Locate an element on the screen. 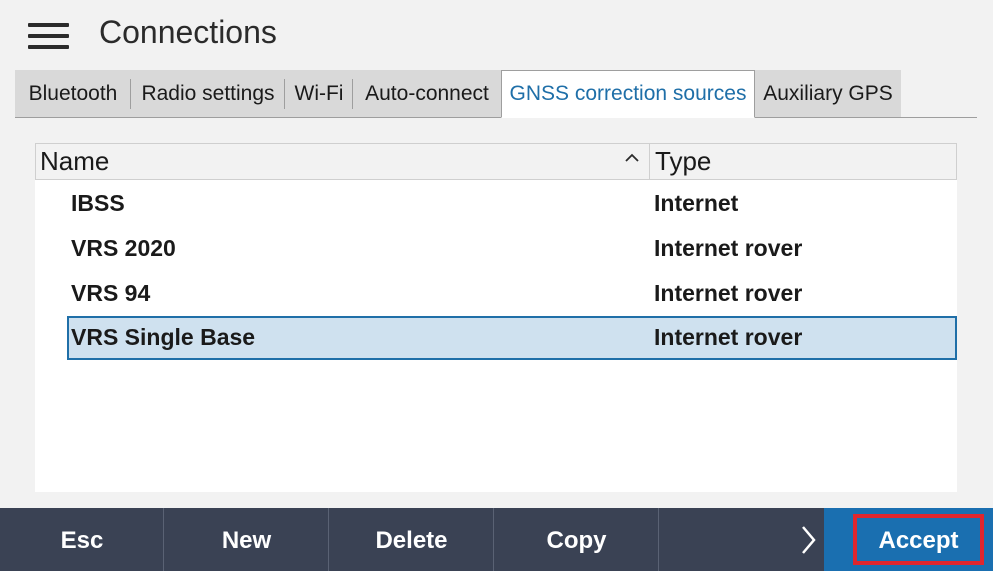  hamburger-menu-icon is located at coordinates (49, 36).